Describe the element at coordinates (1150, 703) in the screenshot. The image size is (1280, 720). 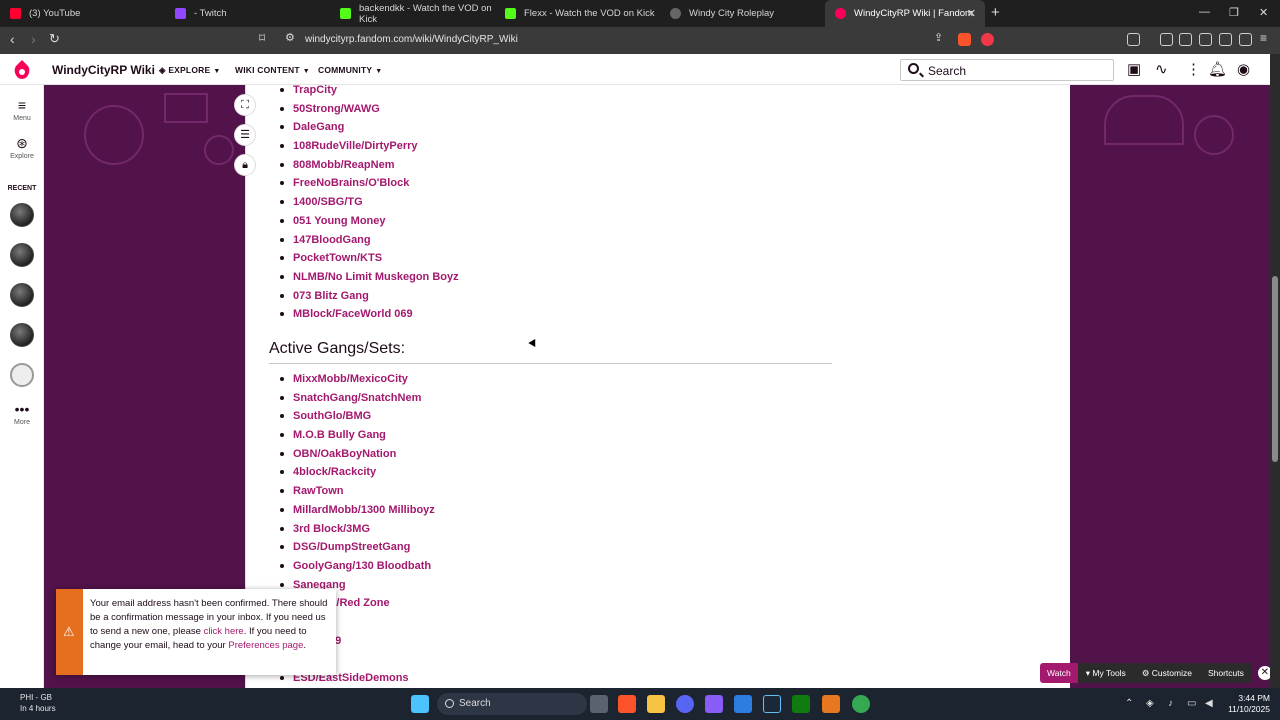
I see `tray-app-icon: ◈` at that location.